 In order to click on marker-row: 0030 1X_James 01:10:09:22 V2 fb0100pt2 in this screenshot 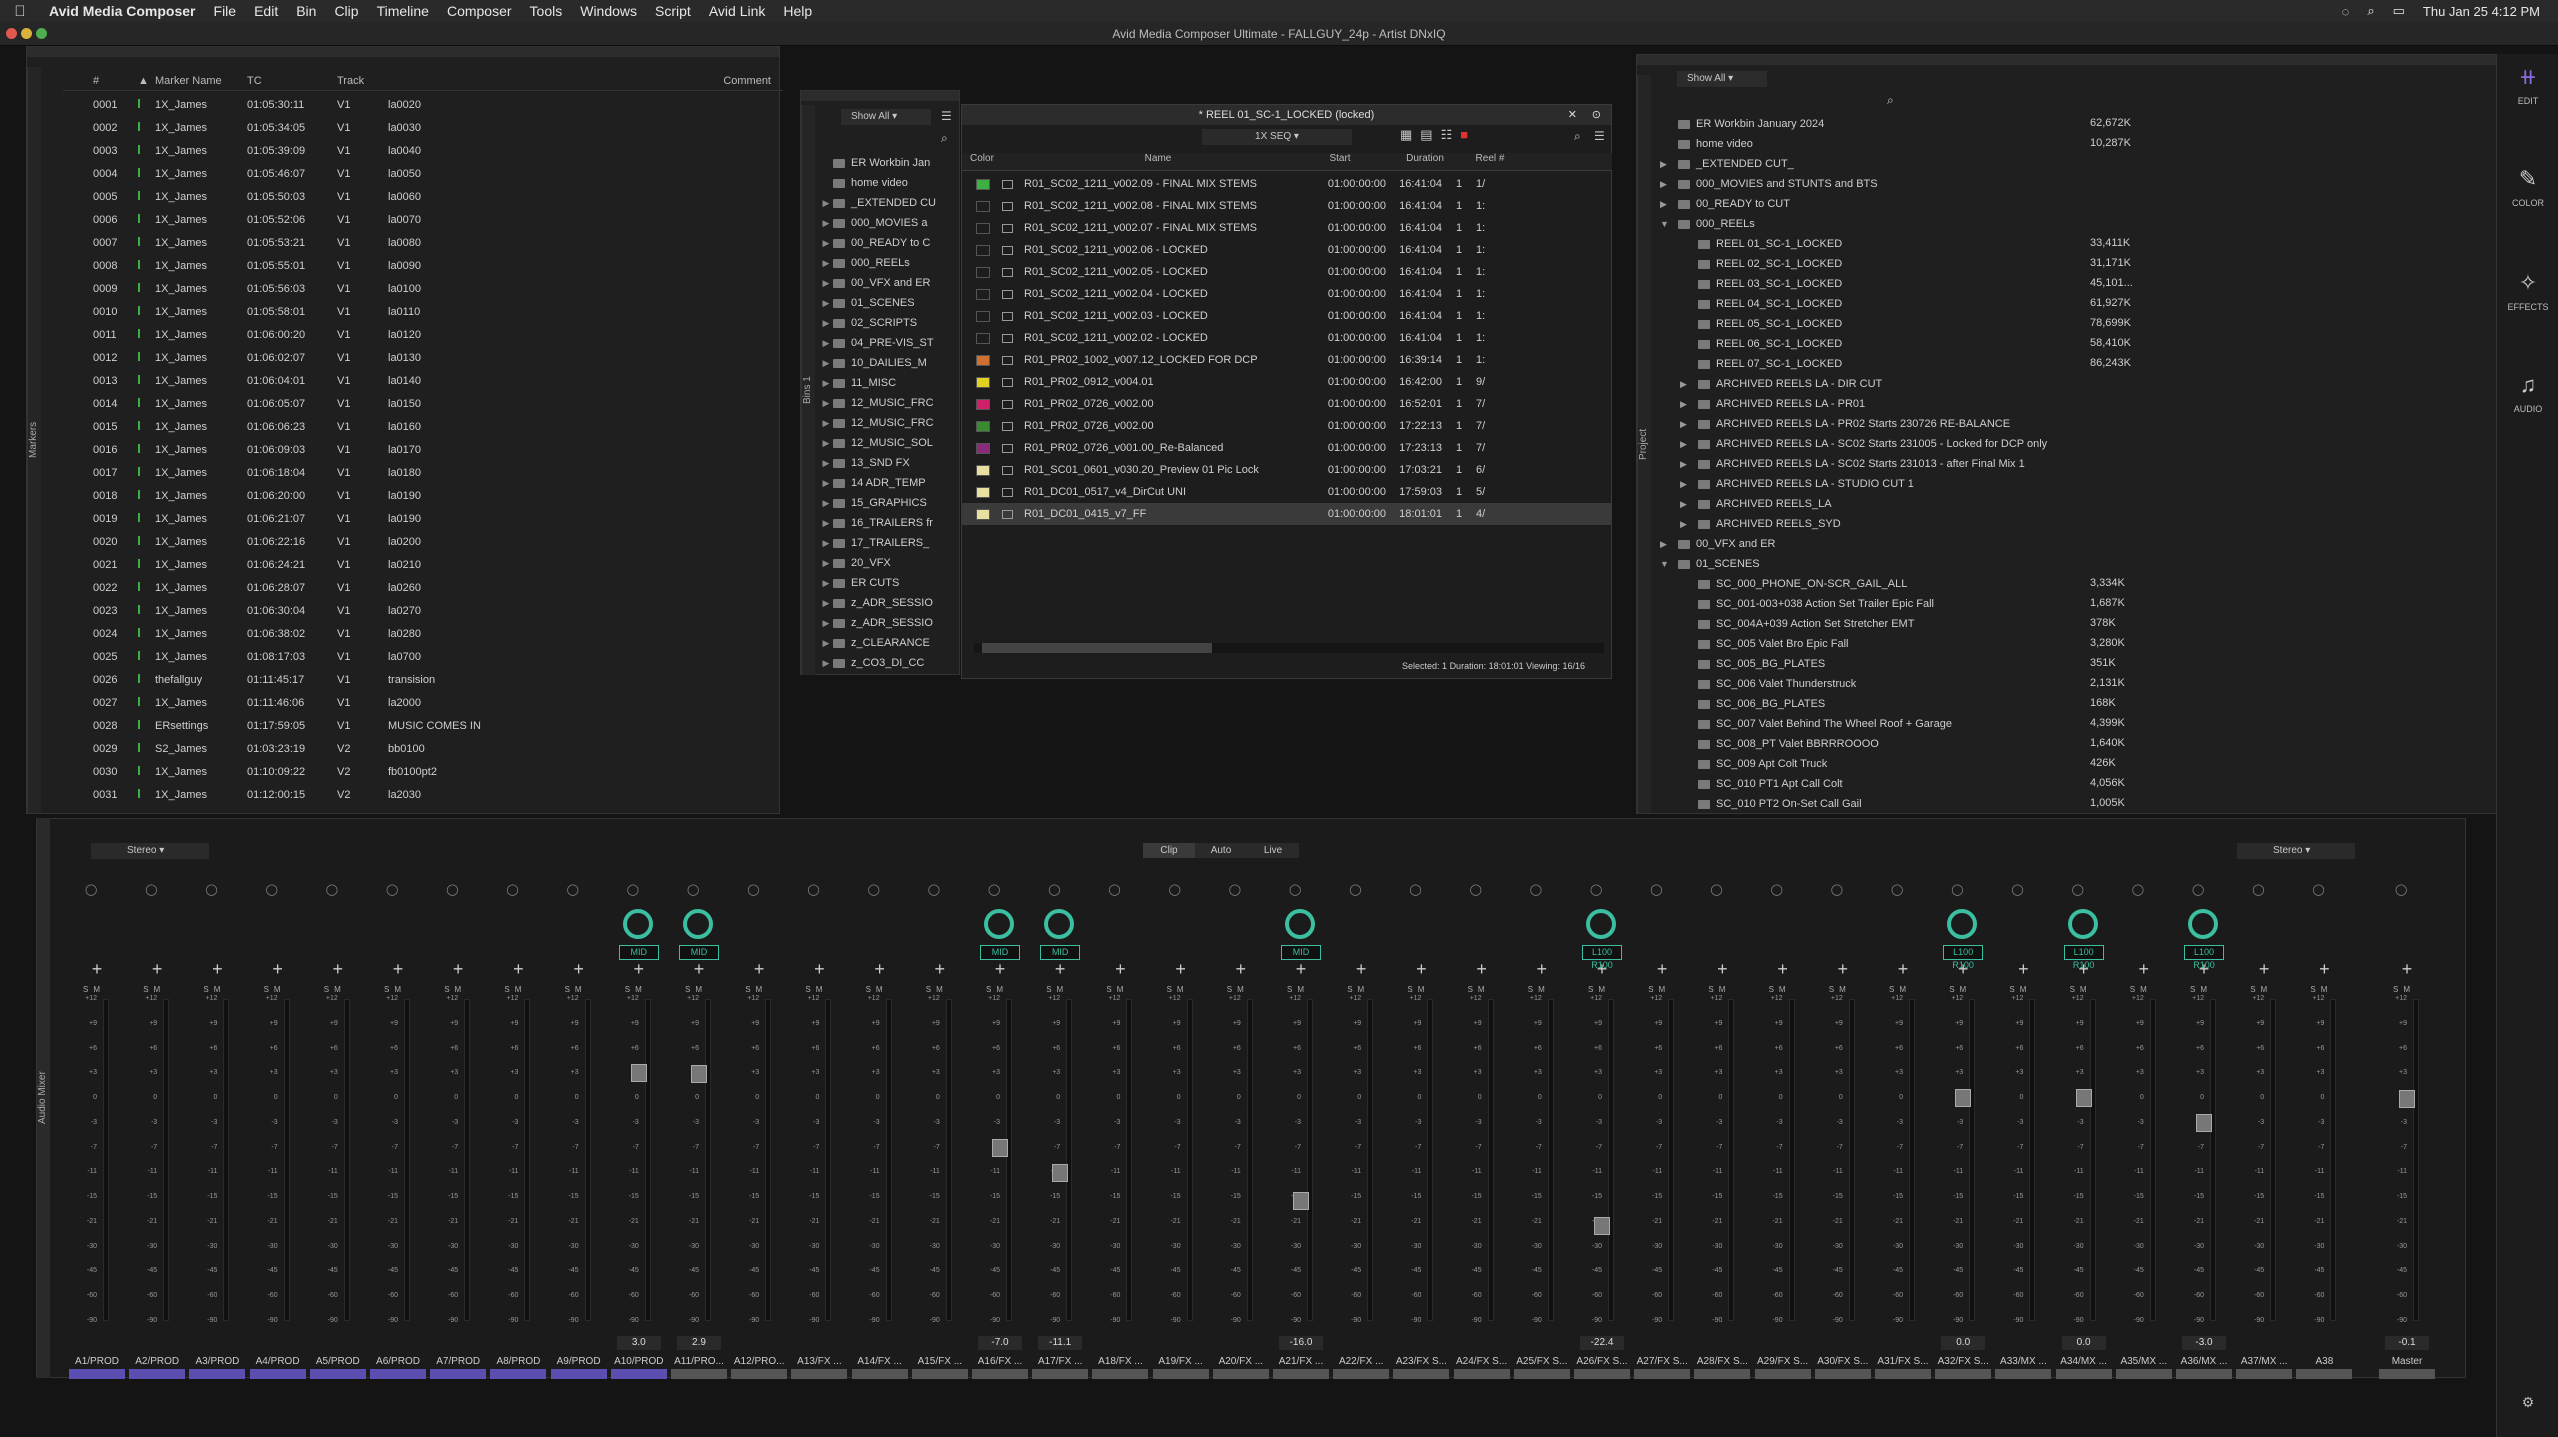, I will do `click(423, 771)`.